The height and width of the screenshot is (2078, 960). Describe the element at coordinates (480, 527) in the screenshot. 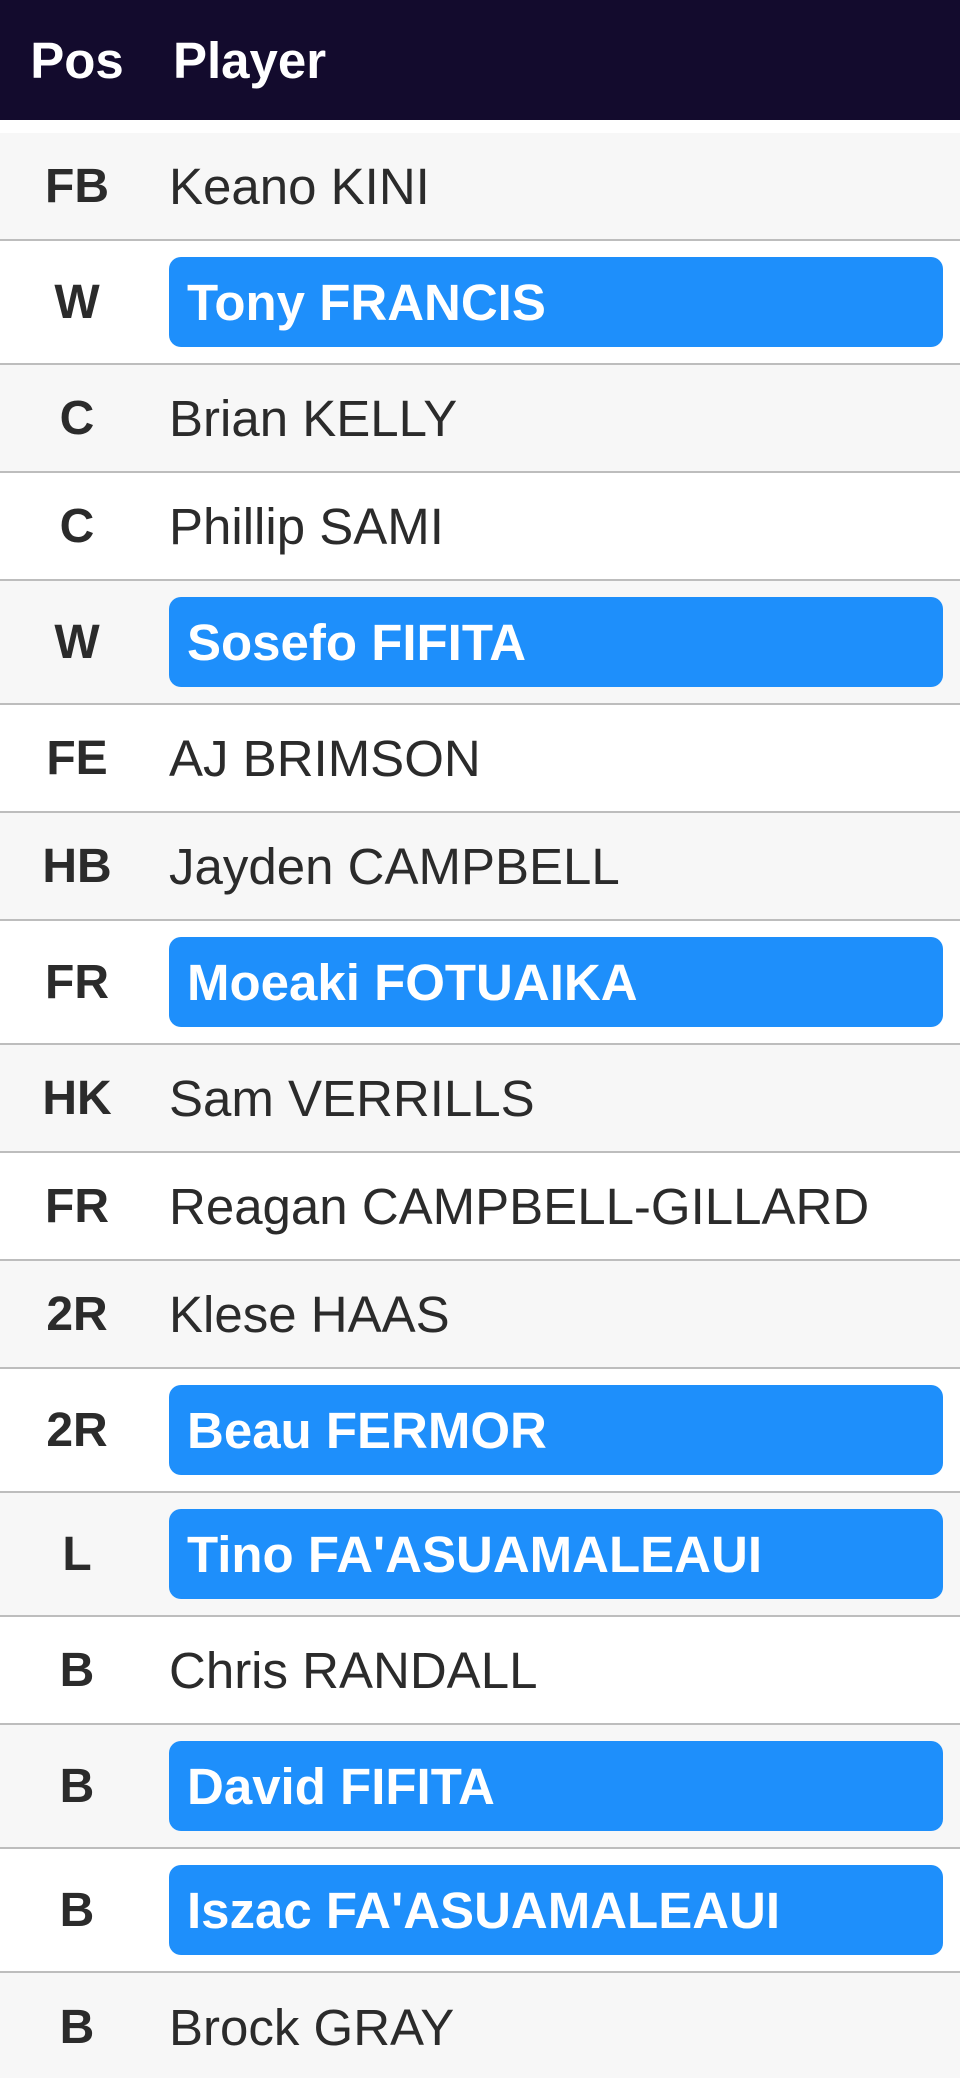

I see `table-row: C Phillip SAMI` at that location.